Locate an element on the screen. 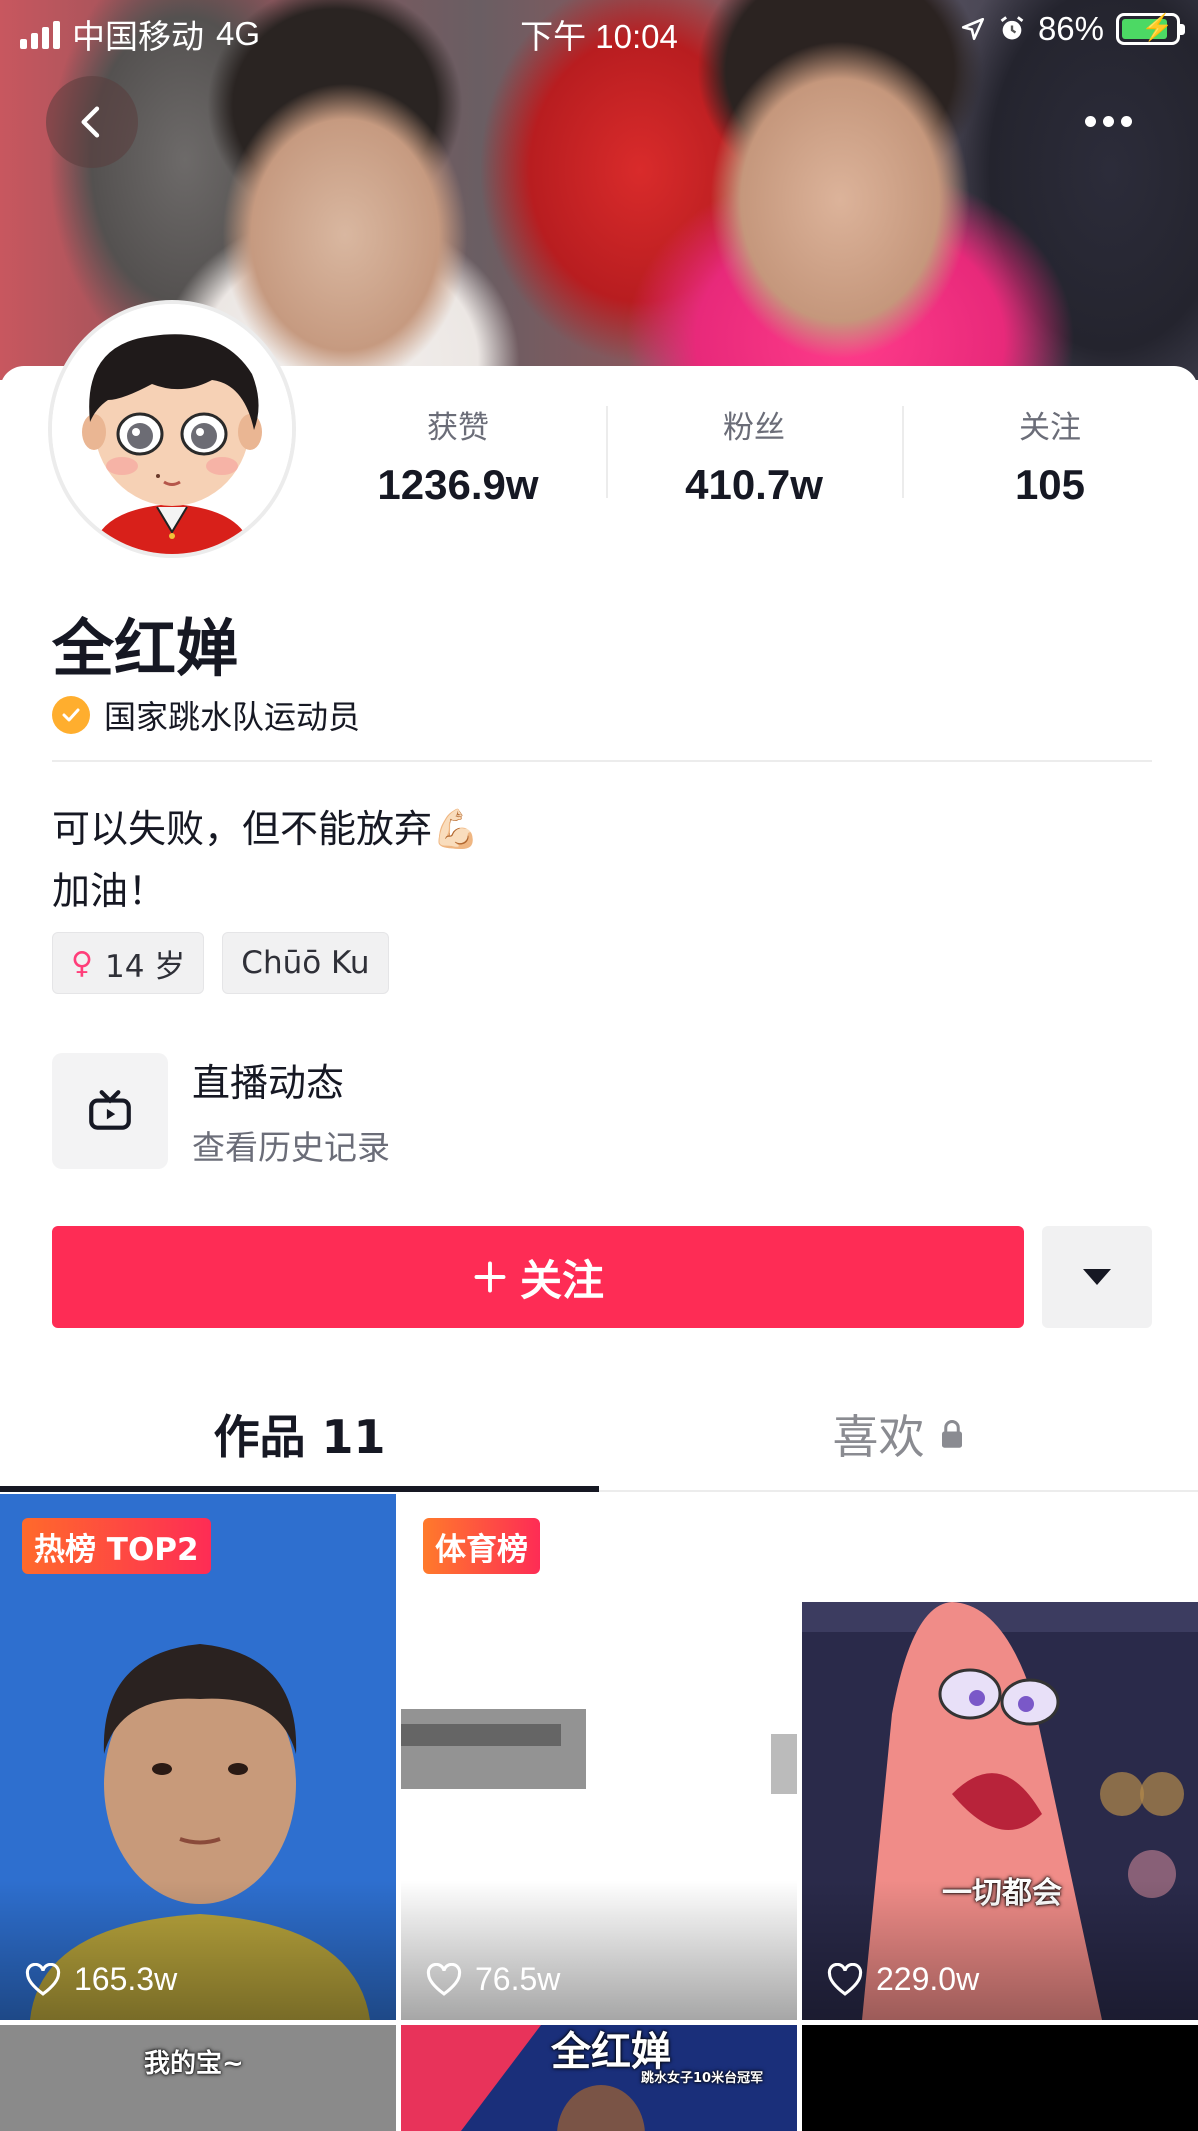 This screenshot has height=2131, width=1198. avatar is located at coordinates (172, 429).